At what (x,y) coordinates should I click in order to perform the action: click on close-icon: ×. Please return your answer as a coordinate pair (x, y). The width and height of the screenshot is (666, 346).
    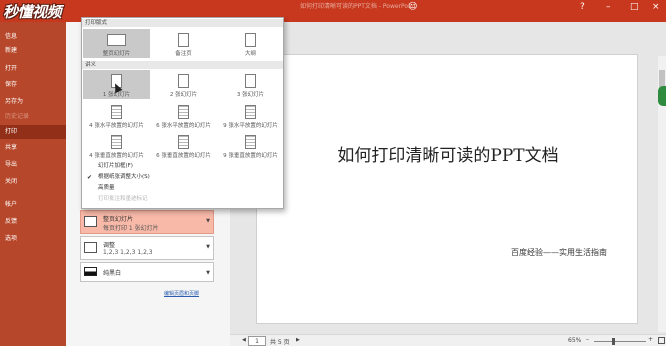
    Looking at the image, I should click on (656, 7).